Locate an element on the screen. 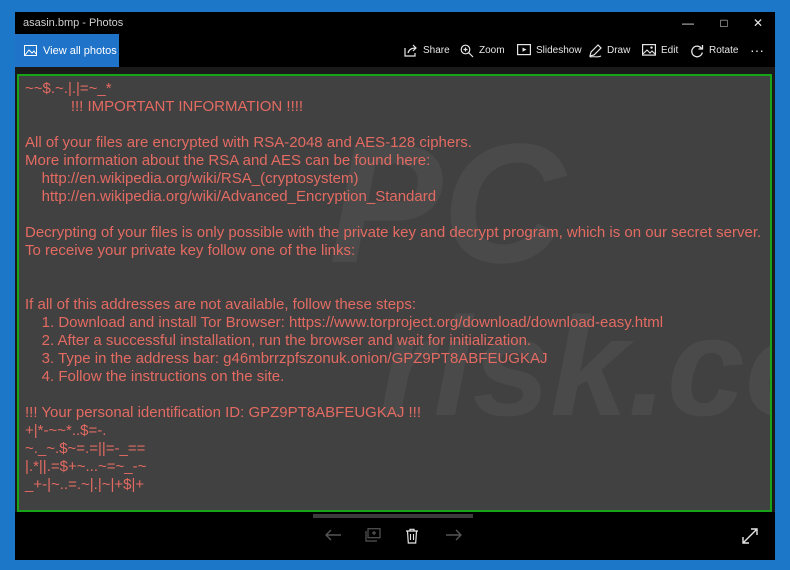  delete-icon is located at coordinates (412, 536).